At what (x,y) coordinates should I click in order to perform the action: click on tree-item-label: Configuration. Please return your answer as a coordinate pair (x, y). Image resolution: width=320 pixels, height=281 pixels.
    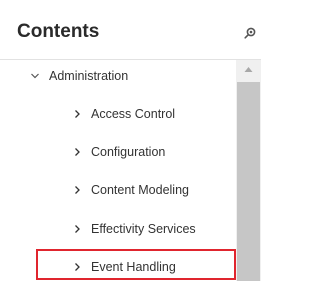
    Looking at the image, I should click on (128, 152).